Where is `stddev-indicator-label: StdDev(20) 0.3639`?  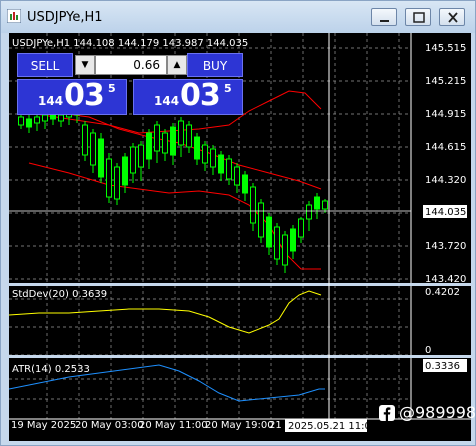
stddev-indicator-label: StdDev(20) 0.3639 is located at coordinates (59, 294).